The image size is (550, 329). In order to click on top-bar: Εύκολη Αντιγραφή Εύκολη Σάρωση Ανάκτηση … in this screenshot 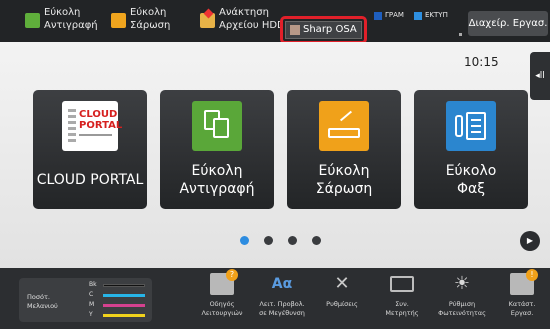, I will do `click(275, 22)`.